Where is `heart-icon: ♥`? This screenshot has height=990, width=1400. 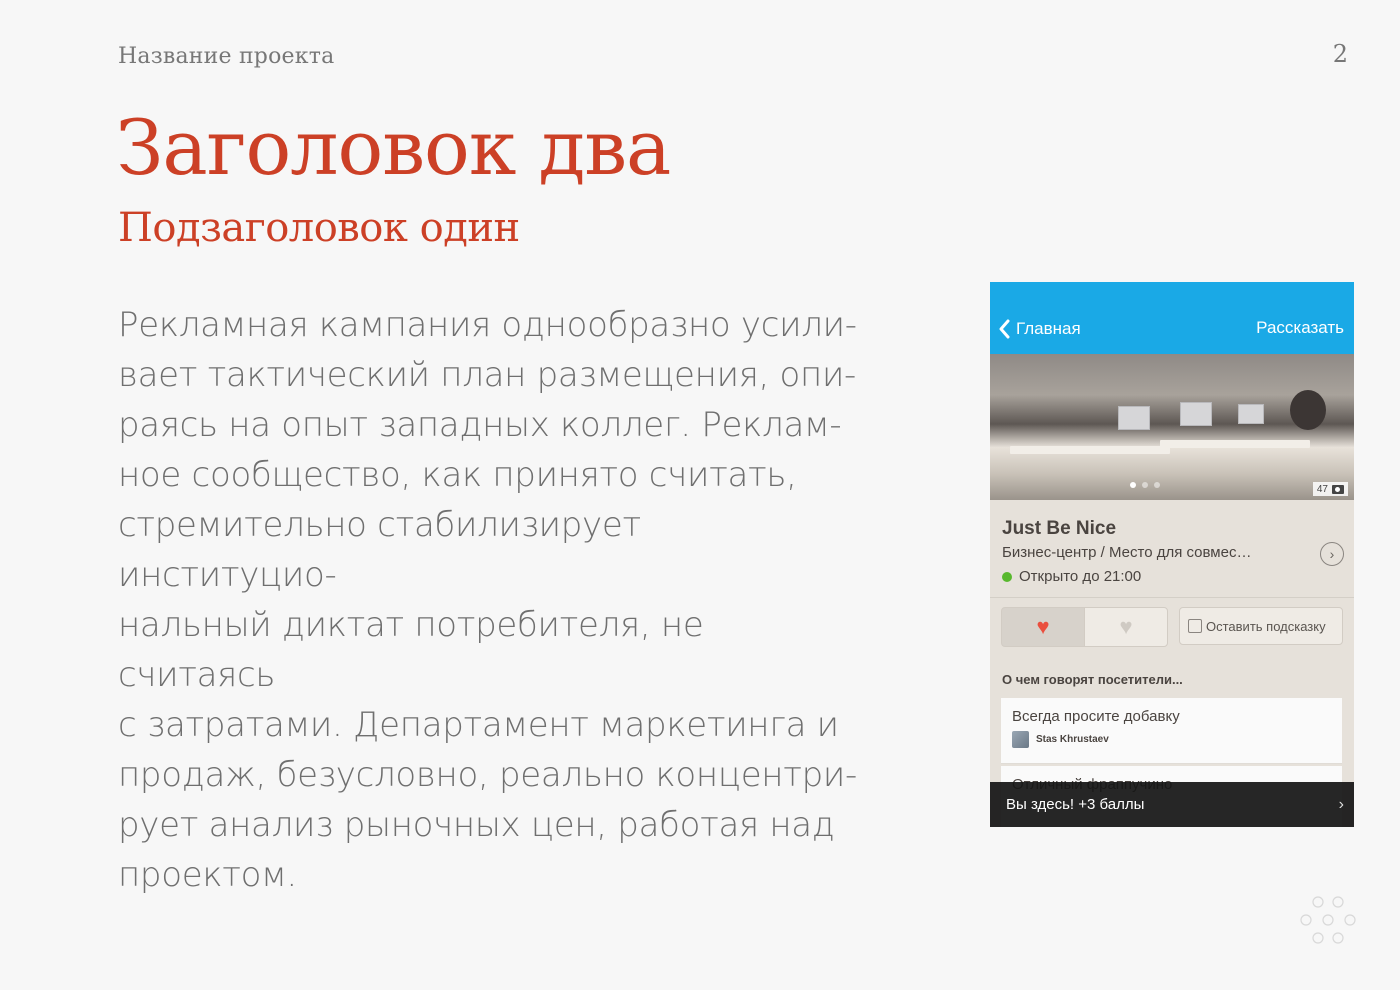 heart-icon: ♥ is located at coordinates (1043, 626).